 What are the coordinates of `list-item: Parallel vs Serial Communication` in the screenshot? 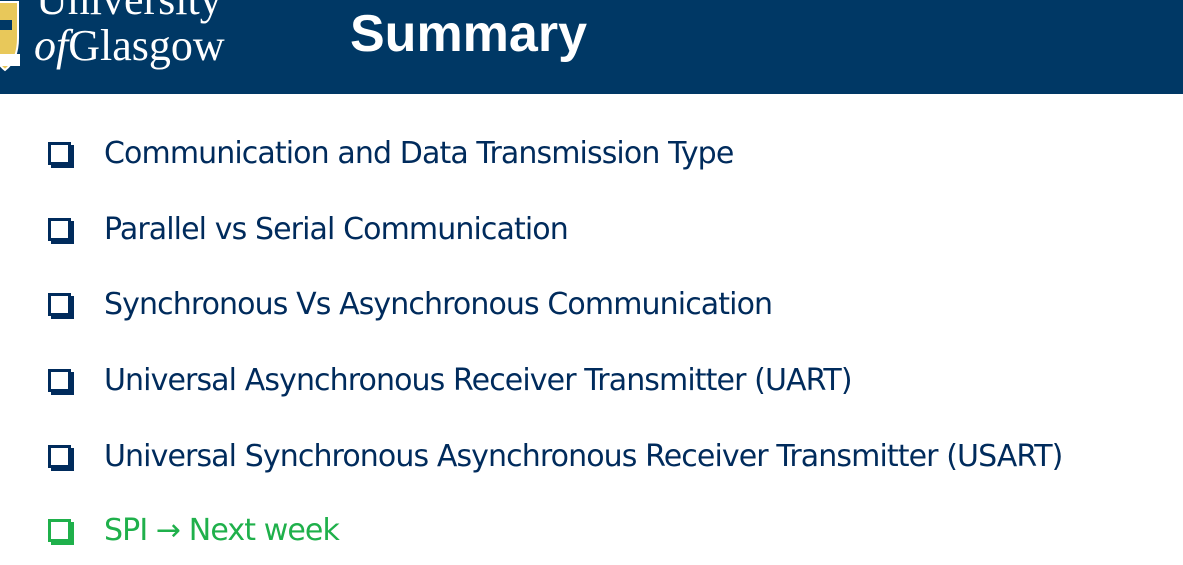 It's located at (308, 229).